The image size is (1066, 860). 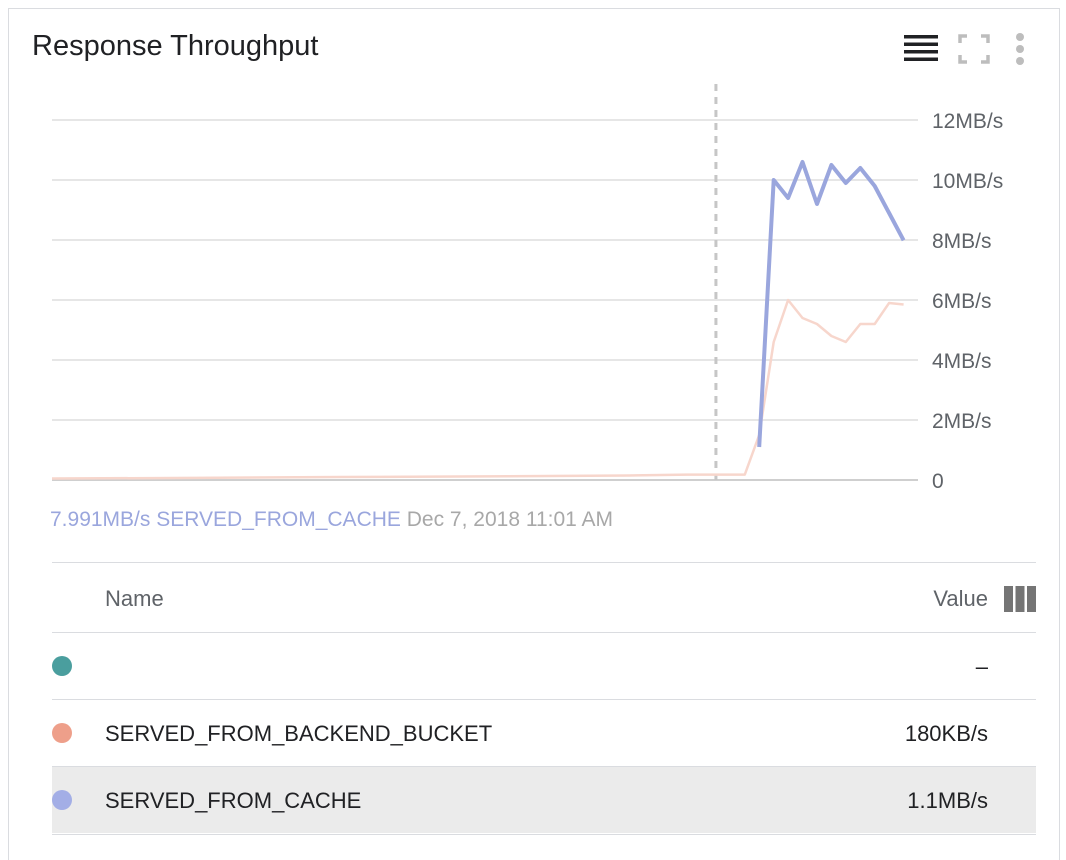 What do you see at coordinates (962, 421) in the screenshot?
I see `y-tick-label: 2MB/s` at bounding box center [962, 421].